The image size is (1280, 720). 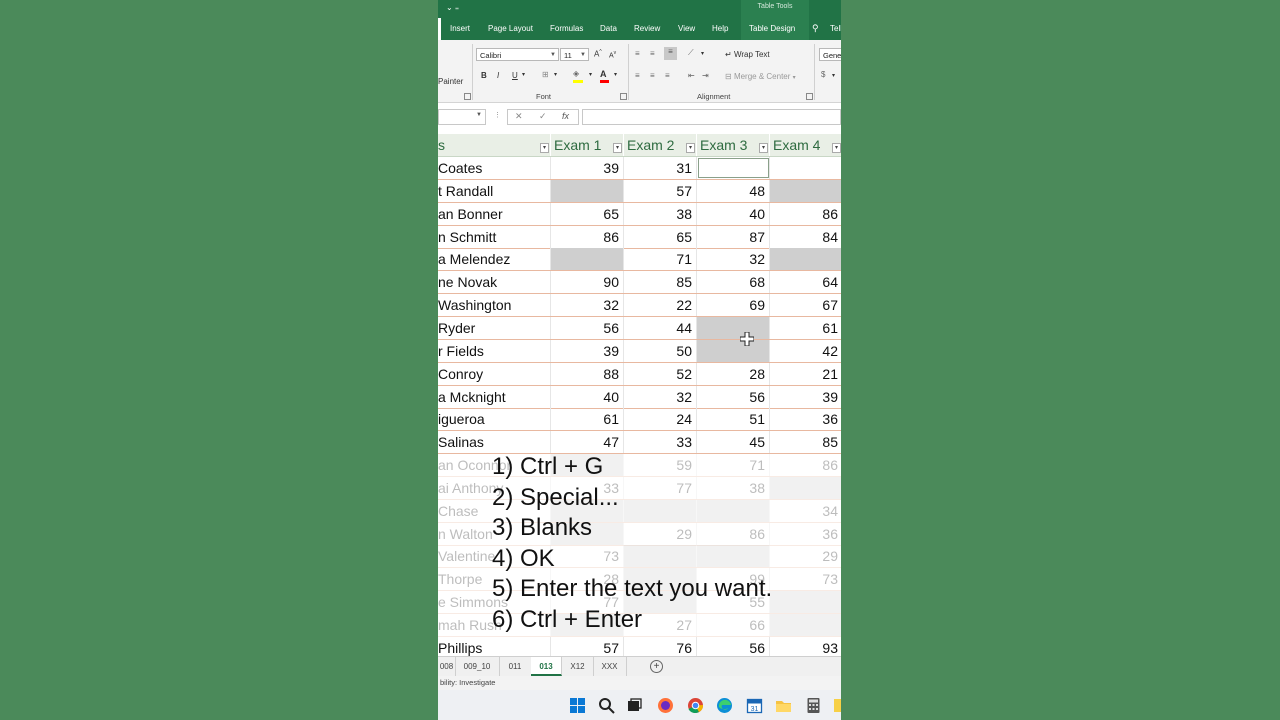 I want to click on sheet-tab-008: 008, so click(x=447, y=666).